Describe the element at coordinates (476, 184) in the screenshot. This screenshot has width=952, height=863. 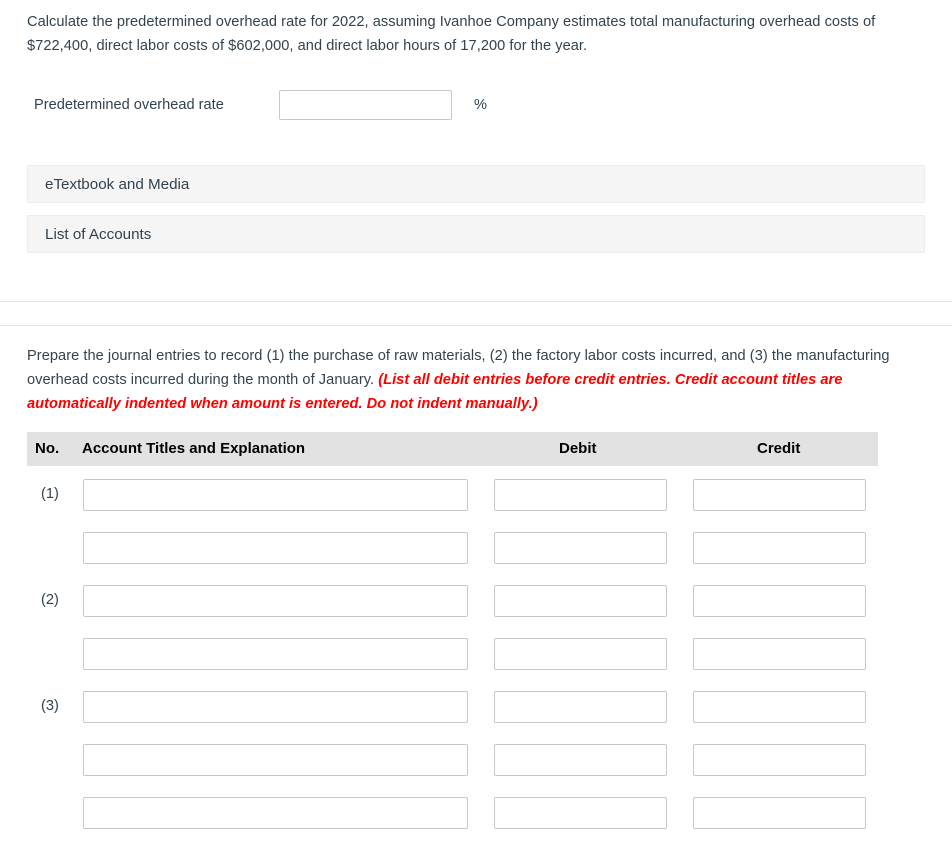
I see `etextbook-and-media-bar: eTextbook and Media` at that location.